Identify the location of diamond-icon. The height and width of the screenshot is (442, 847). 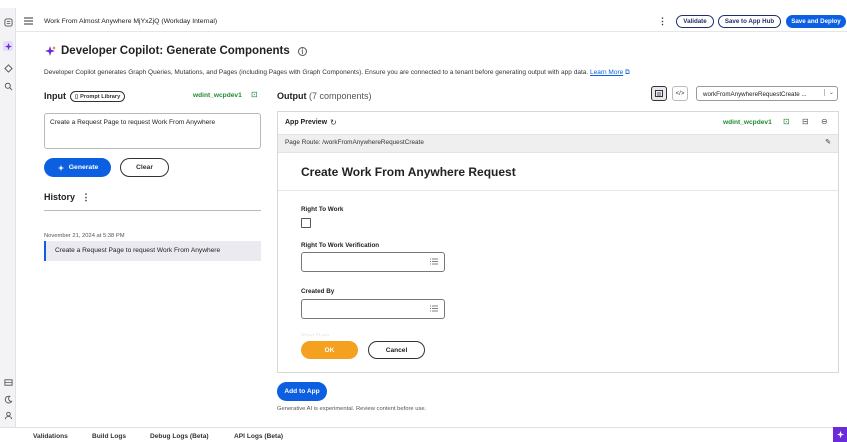
(8, 68).